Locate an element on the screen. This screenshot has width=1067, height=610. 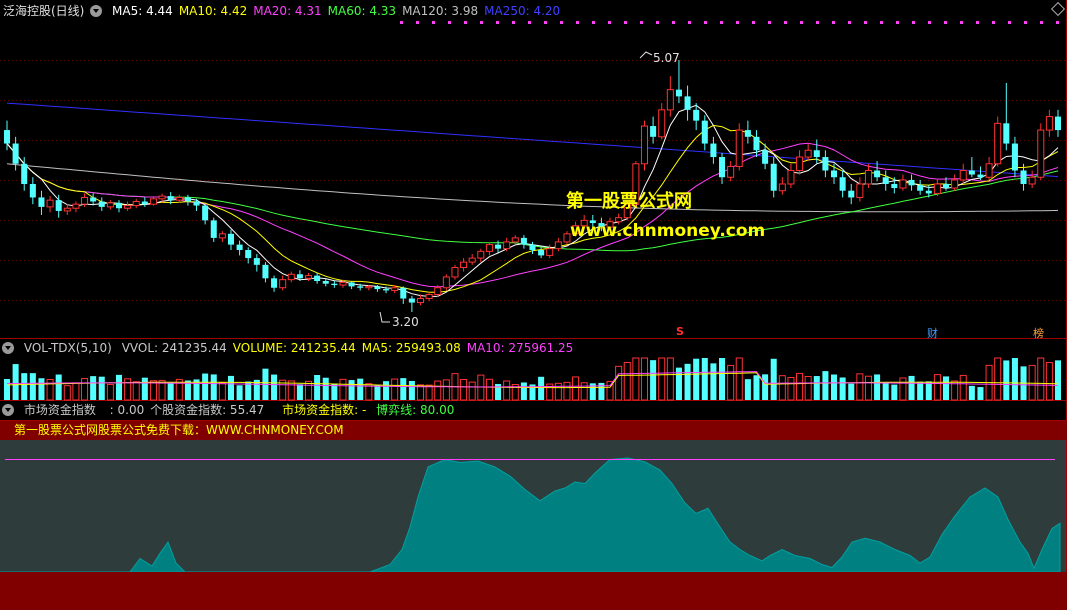
fund-dropdown-icon is located at coordinates (8, 410).